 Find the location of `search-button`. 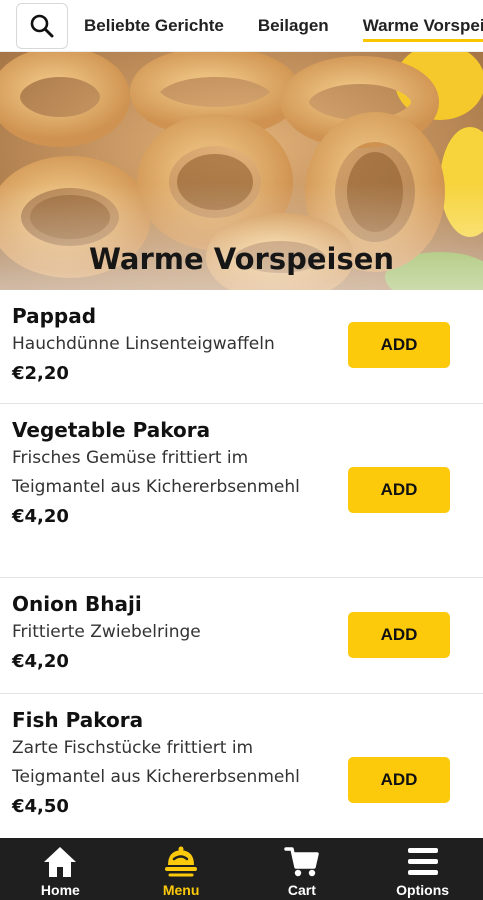

search-button is located at coordinates (42, 25).